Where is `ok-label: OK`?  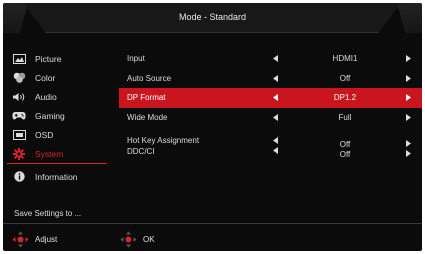
ok-label: OK is located at coordinates (149, 239).